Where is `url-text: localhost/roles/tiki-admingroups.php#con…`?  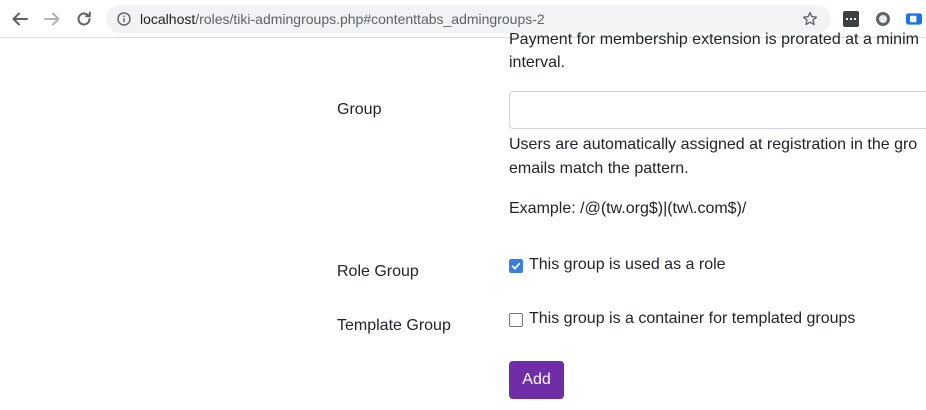 url-text: localhost/roles/tiki-admingroups.php#con… is located at coordinates (342, 19).